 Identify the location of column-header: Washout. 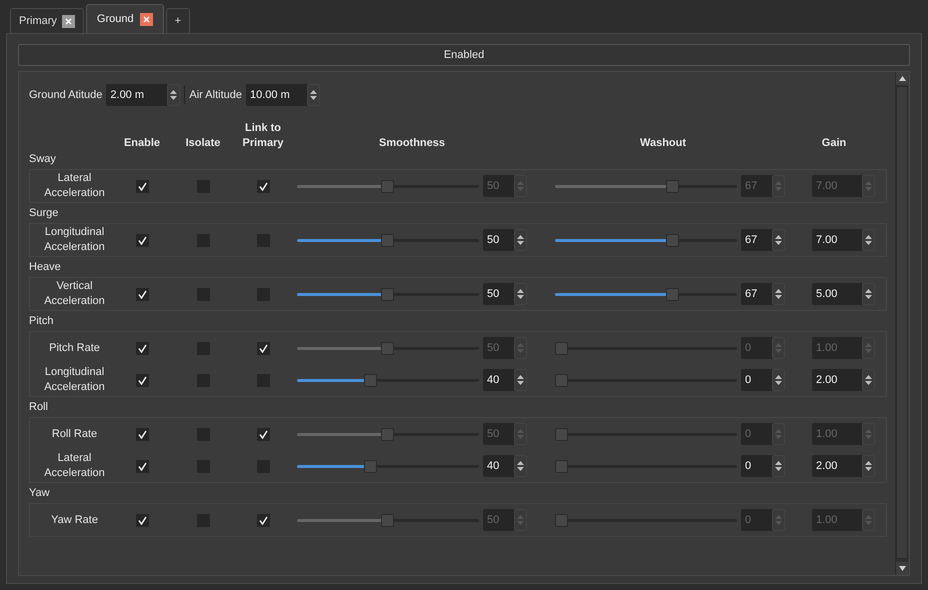
(663, 143).